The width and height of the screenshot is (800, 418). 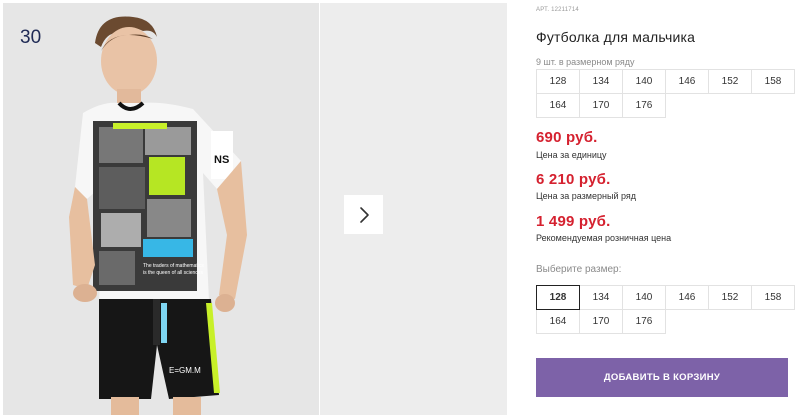 I want to click on size-selector: 128 134 140 146 152 158 164 170 176, so click(x=665, y=309).